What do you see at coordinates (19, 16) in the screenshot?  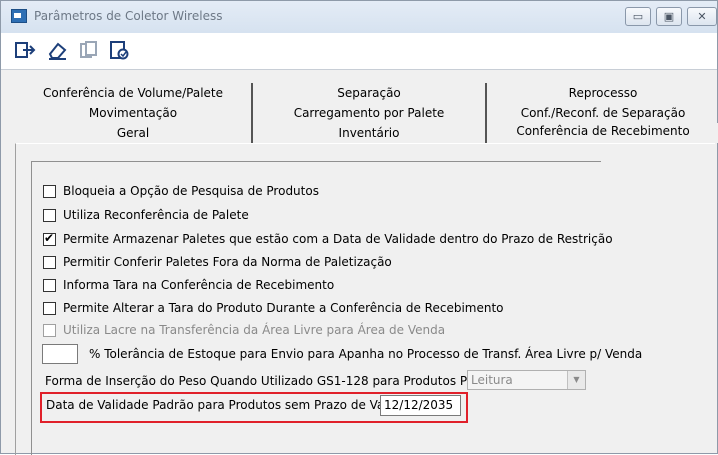 I see `app-icon` at bounding box center [19, 16].